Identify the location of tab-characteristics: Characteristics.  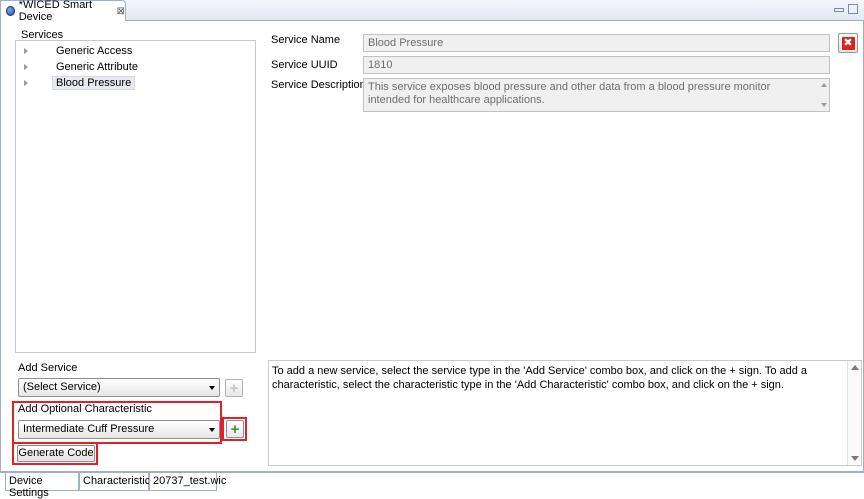
(117, 482).